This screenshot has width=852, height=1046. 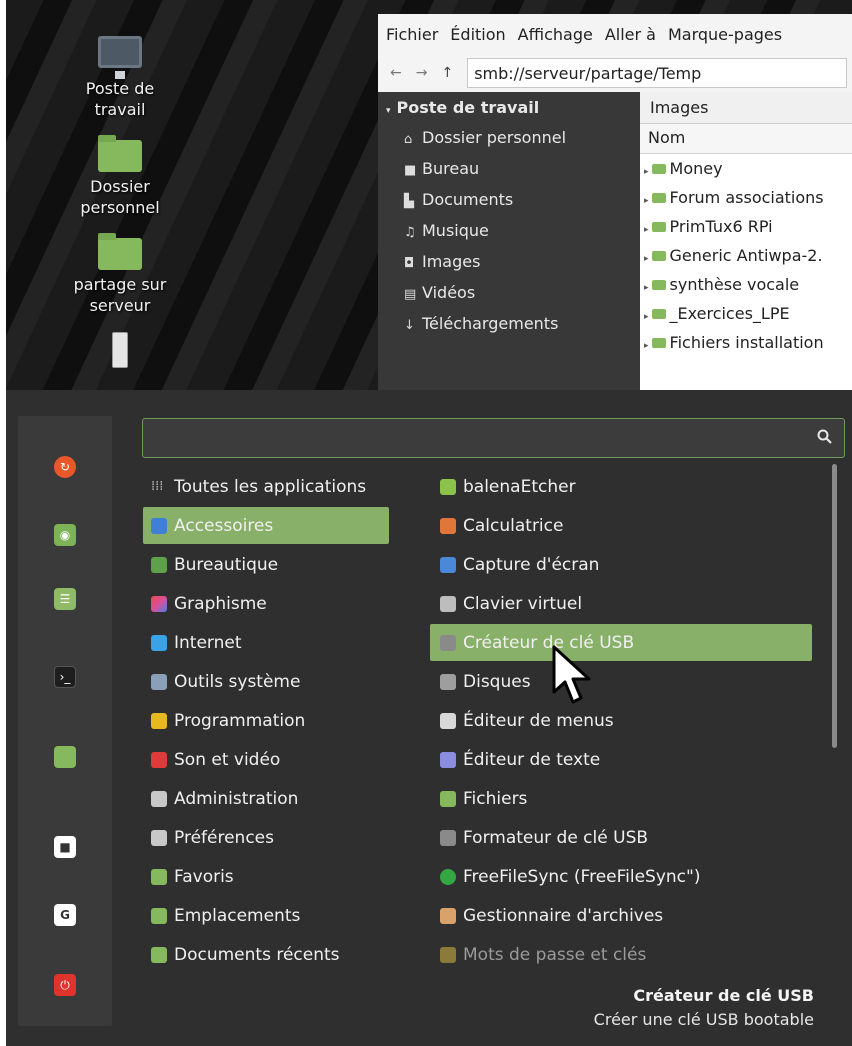 I want to click on category-programmation: Programmation, so click(x=266, y=720).